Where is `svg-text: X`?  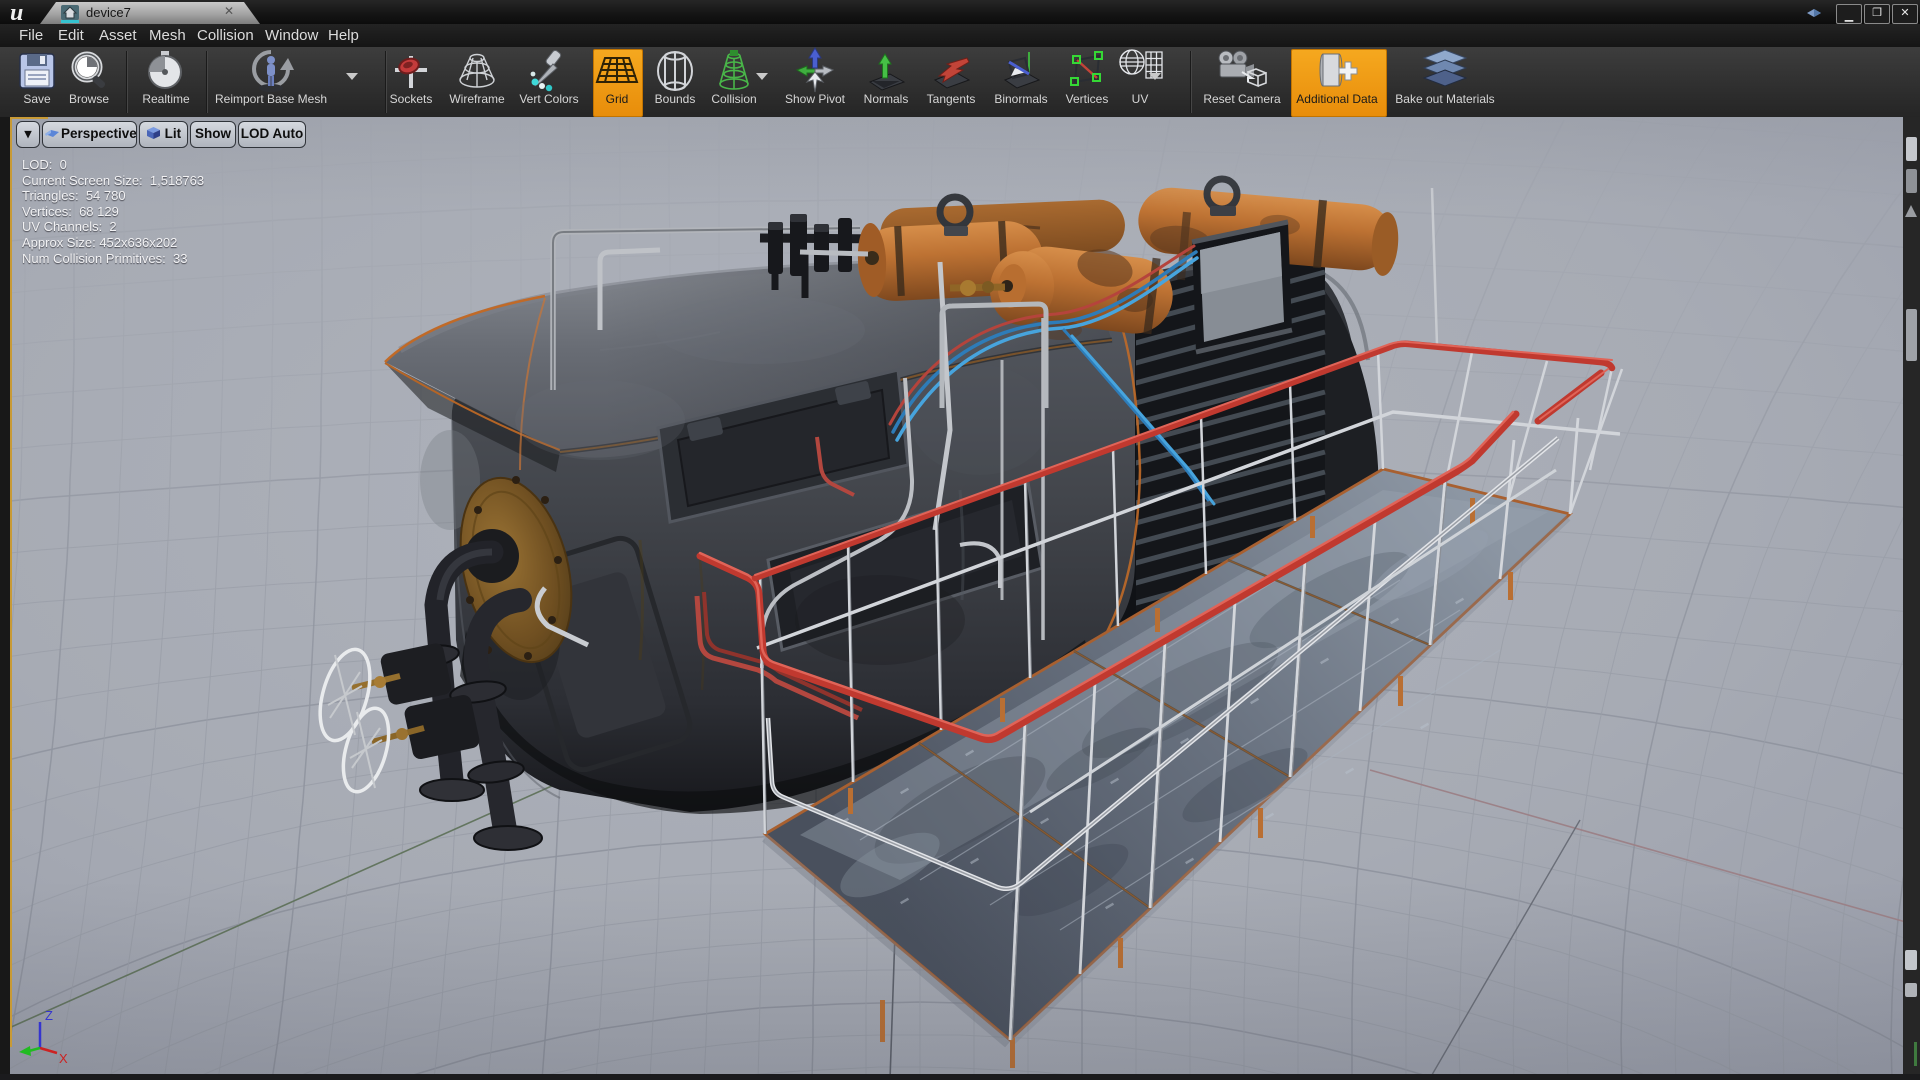
svg-text: X is located at coordinates (63, 1058).